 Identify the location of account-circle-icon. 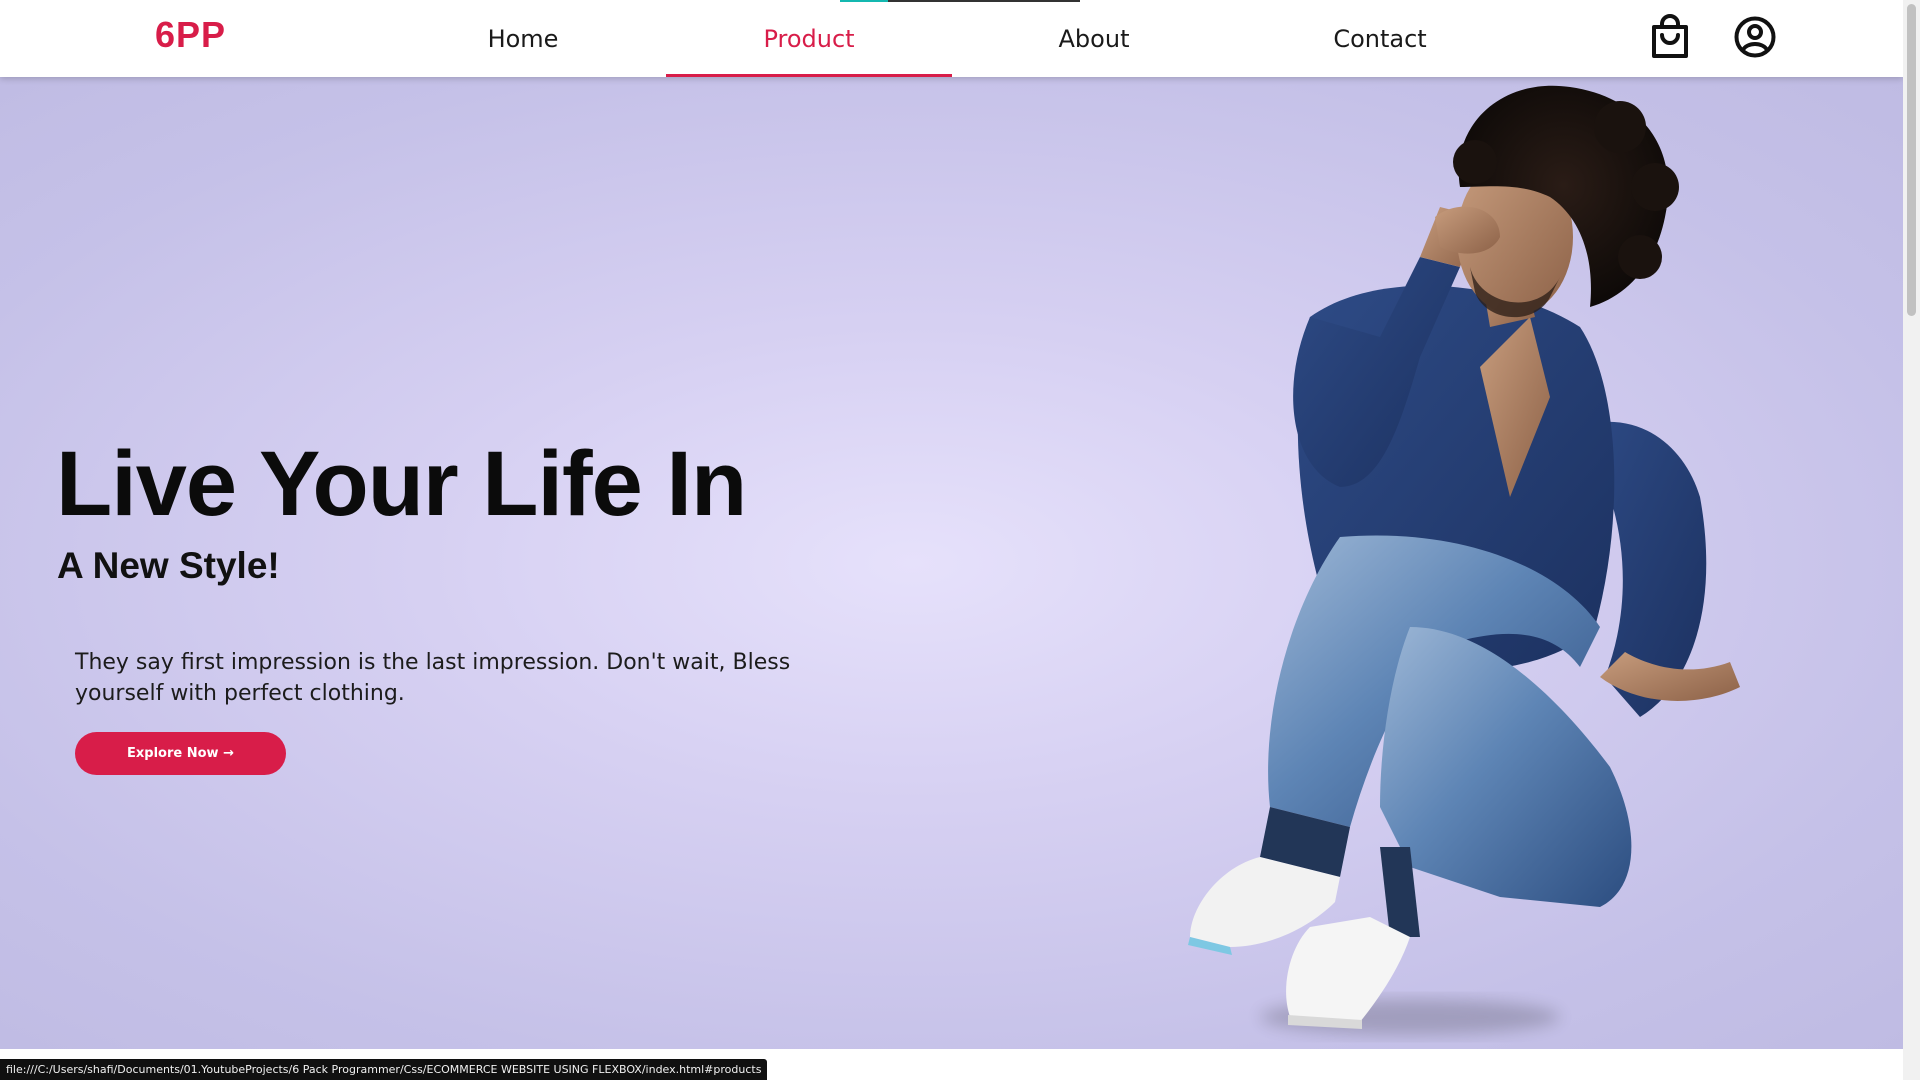
(1755, 37).